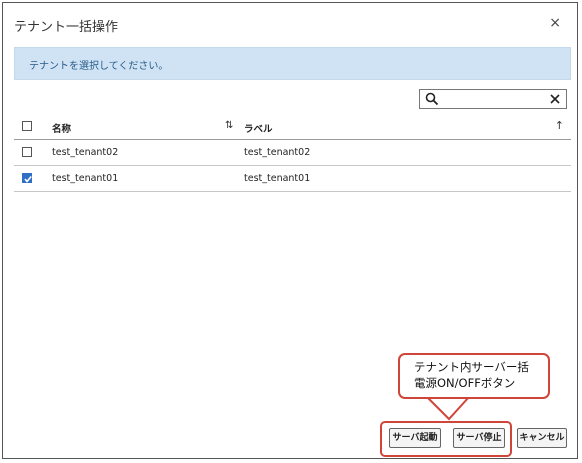 The height and width of the screenshot is (463, 582). Describe the element at coordinates (258, 128) in the screenshot. I see `column-header-label: ラベル` at that location.